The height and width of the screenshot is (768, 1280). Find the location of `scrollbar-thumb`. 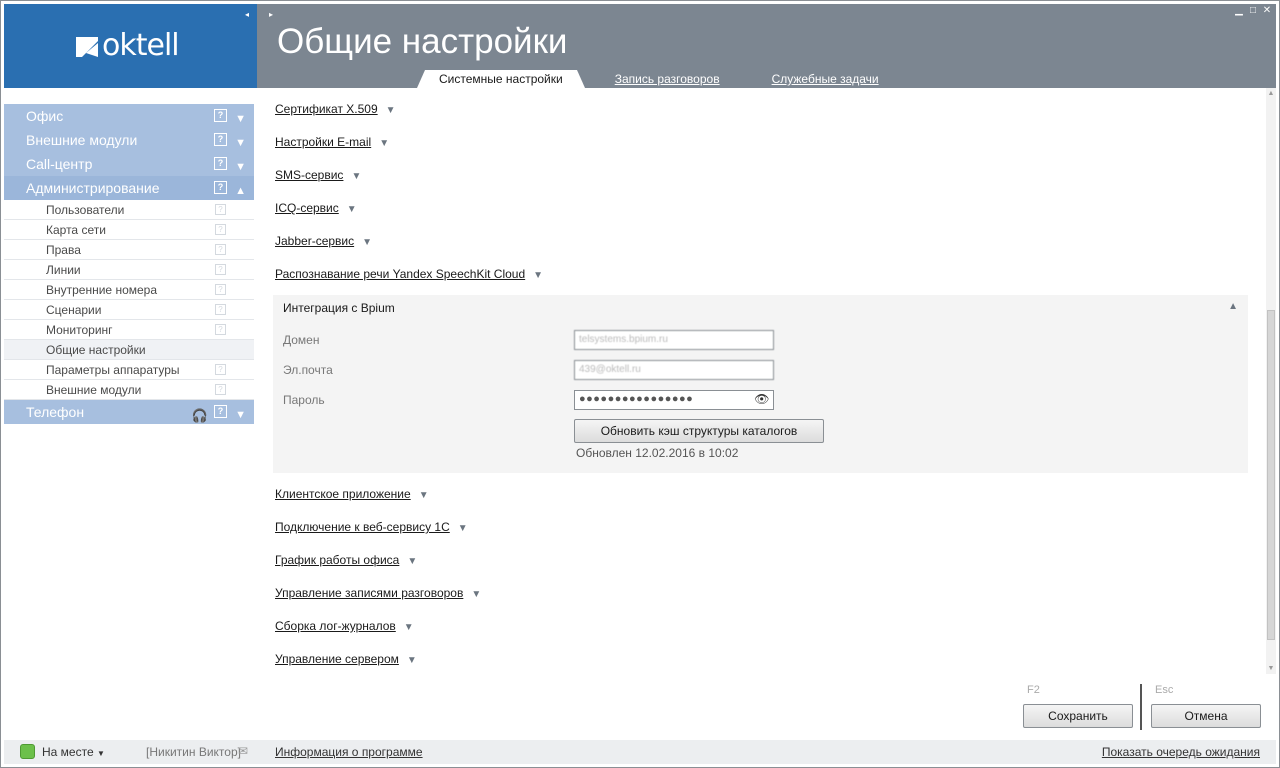

scrollbar-thumb is located at coordinates (1271, 475).